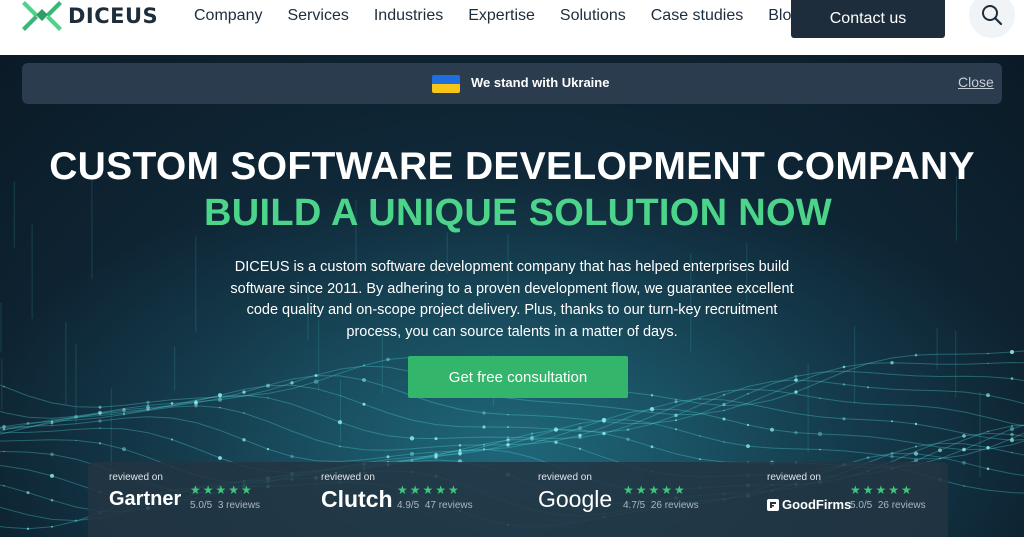 The image size is (1024, 537). What do you see at coordinates (448, 505) in the screenshot?
I see `clutch-count: 47 reviews` at bounding box center [448, 505].